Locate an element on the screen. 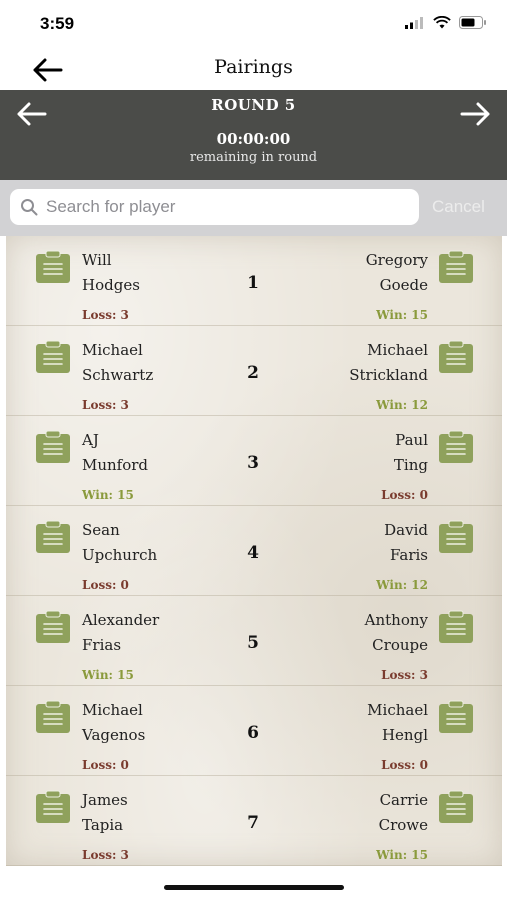  search-box is located at coordinates (214, 207).